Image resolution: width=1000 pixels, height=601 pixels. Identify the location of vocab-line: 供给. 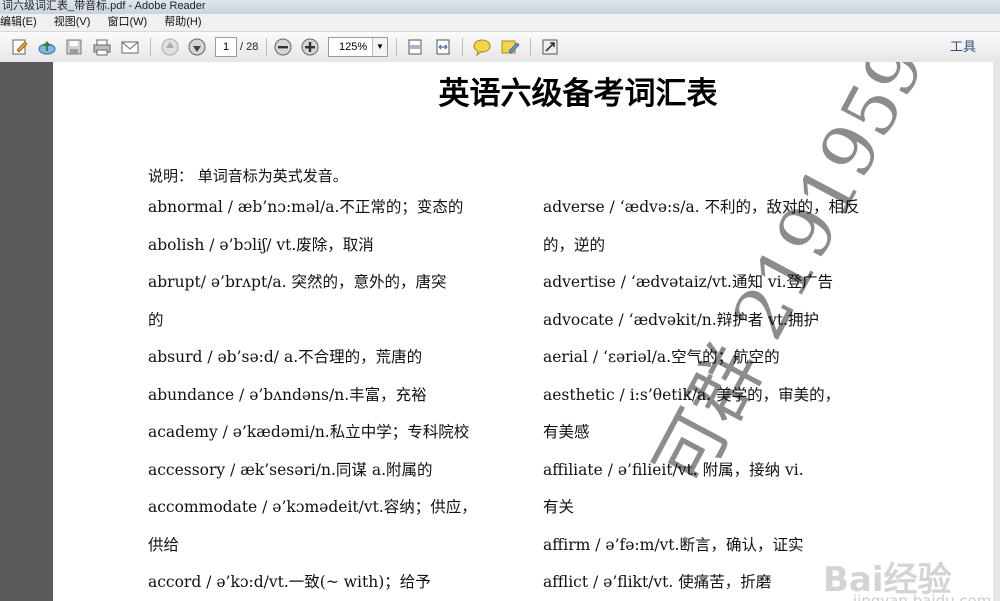
(164, 544).